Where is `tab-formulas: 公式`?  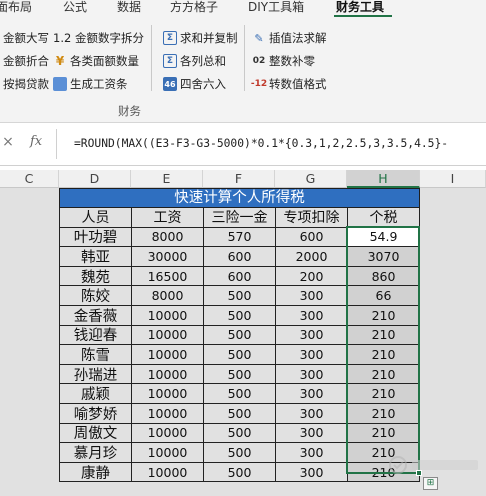
tab-formulas: 公式 is located at coordinates (75, 8).